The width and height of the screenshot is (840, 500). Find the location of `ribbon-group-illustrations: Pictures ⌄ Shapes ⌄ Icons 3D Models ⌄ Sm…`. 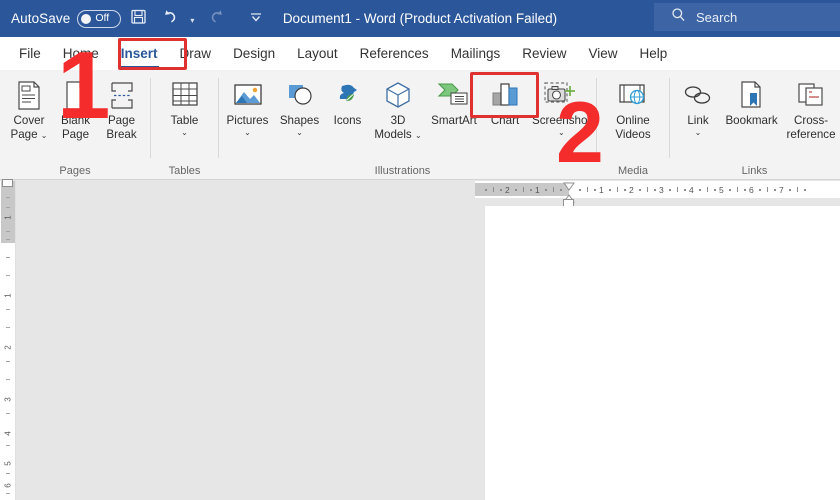

ribbon-group-illustrations: Pictures ⌄ Shapes ⌄ Icons 3D Models ⌄ Sm… is located at coordinates (407, 125).